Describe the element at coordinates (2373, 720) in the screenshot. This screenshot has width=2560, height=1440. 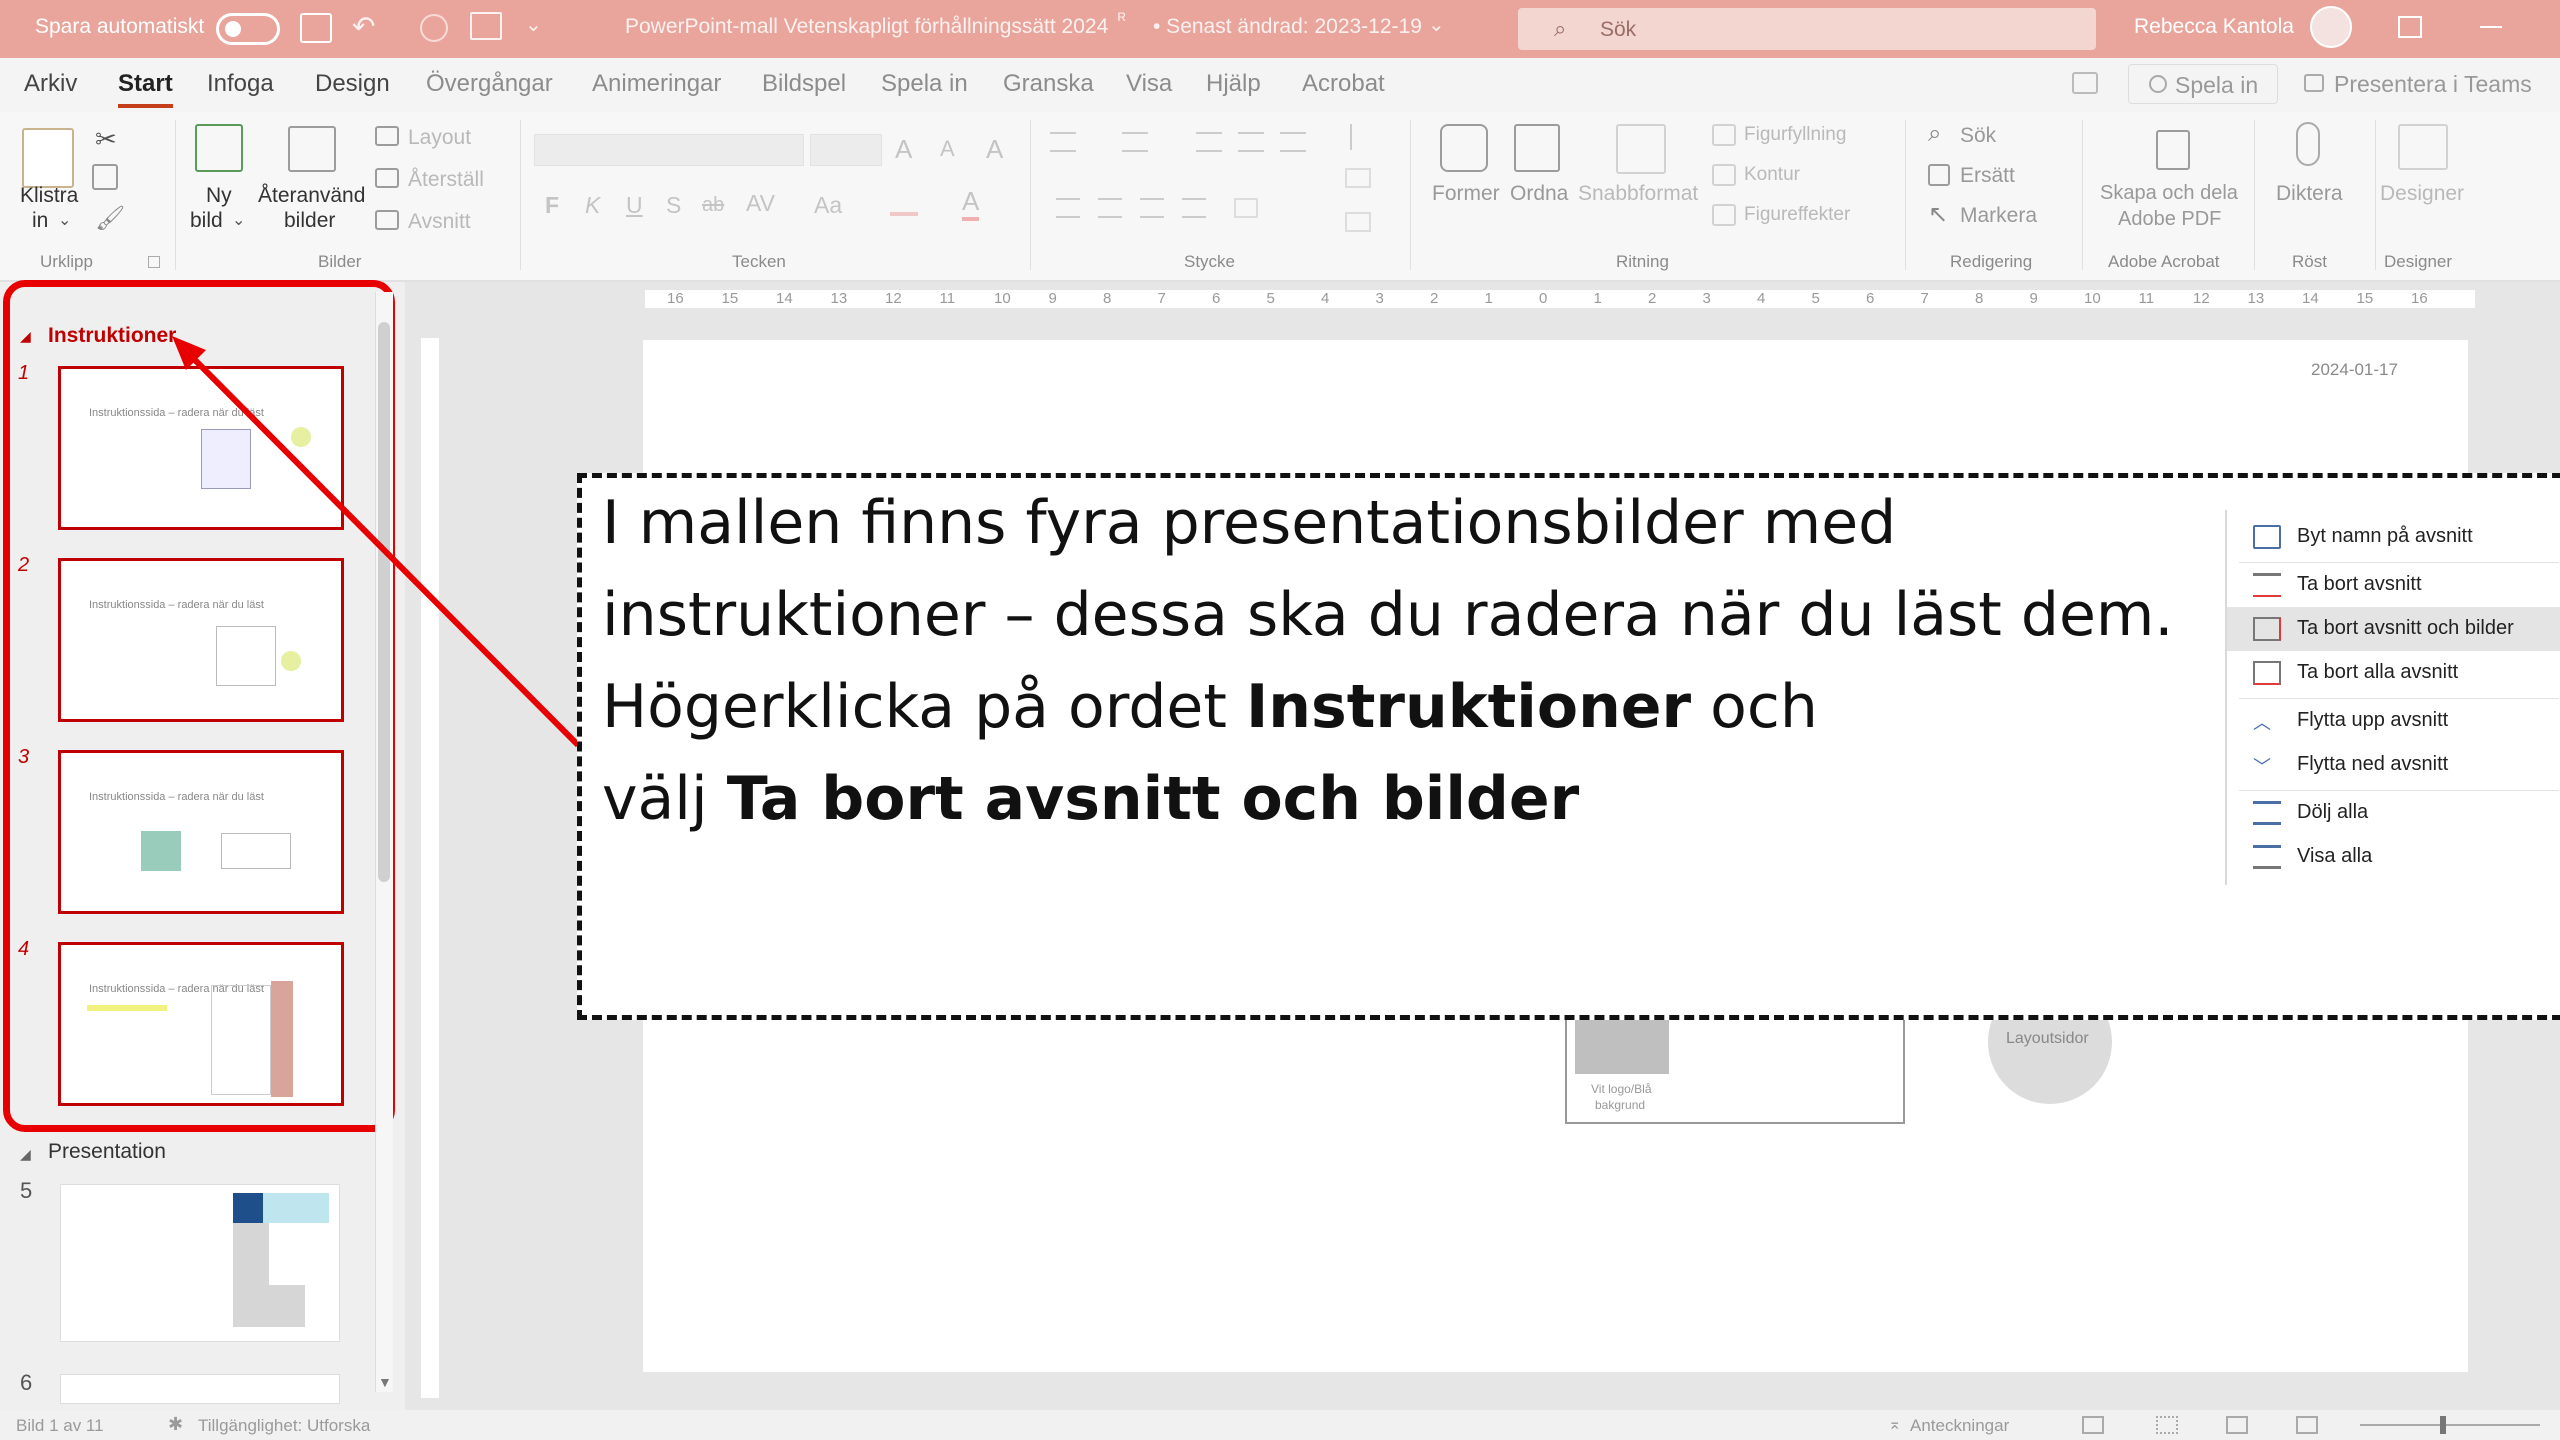
I see `menu-label: Flytta upp avsnitt` at that location.